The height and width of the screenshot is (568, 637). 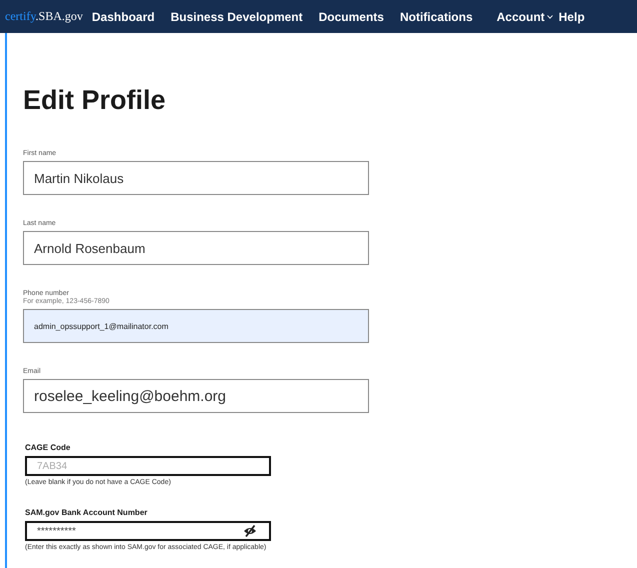 I want to click on nav-link: Documents, so click(x=351, y=17).